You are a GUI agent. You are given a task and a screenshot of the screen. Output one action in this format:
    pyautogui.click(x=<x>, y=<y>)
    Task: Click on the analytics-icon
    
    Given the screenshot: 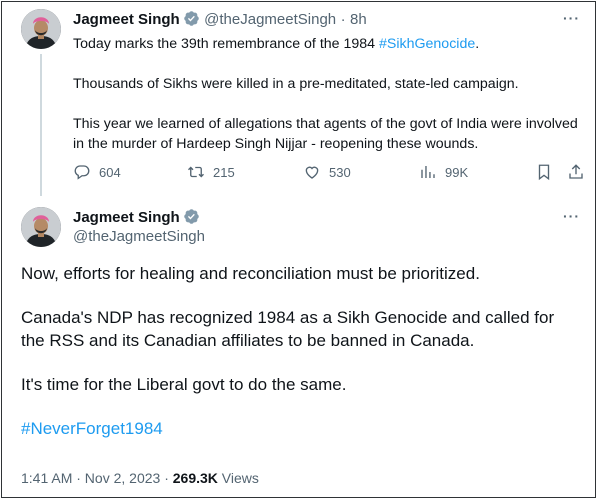 What is the action you would take?
    pyautogui.click(x=428, y=172)
    